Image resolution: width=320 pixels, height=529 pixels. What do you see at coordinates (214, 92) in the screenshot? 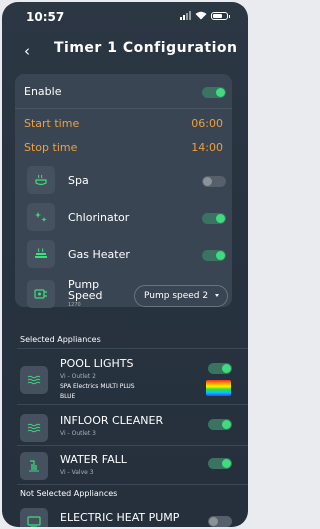
I see `enable-toggle` at bounding box center [214, 92].